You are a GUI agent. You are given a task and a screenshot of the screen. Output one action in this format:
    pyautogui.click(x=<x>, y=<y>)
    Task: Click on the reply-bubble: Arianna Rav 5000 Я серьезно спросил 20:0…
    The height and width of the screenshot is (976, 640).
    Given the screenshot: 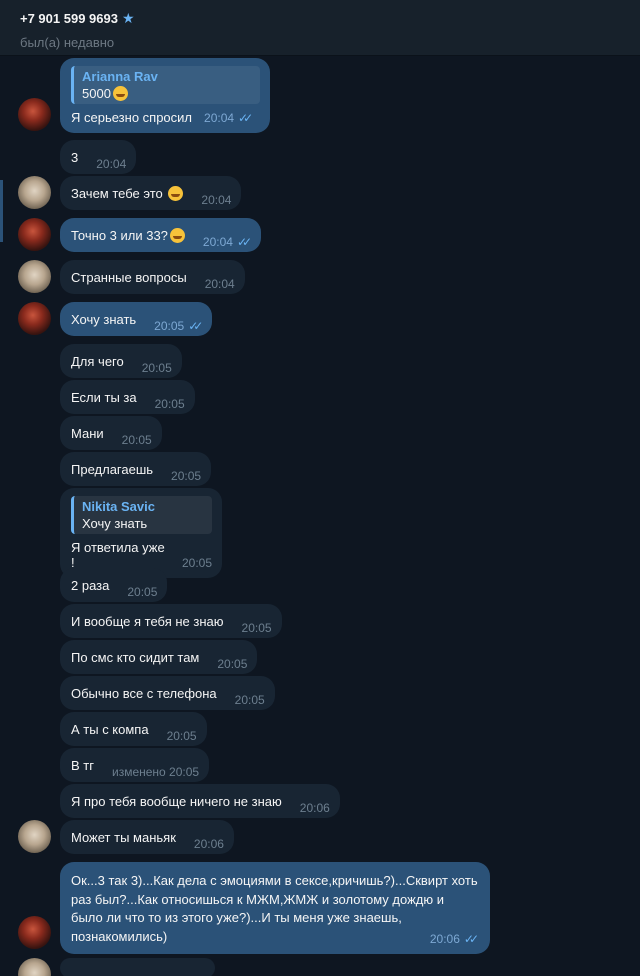 What is the action you would take?
    pyautogui.click(x=165, y=95)
    